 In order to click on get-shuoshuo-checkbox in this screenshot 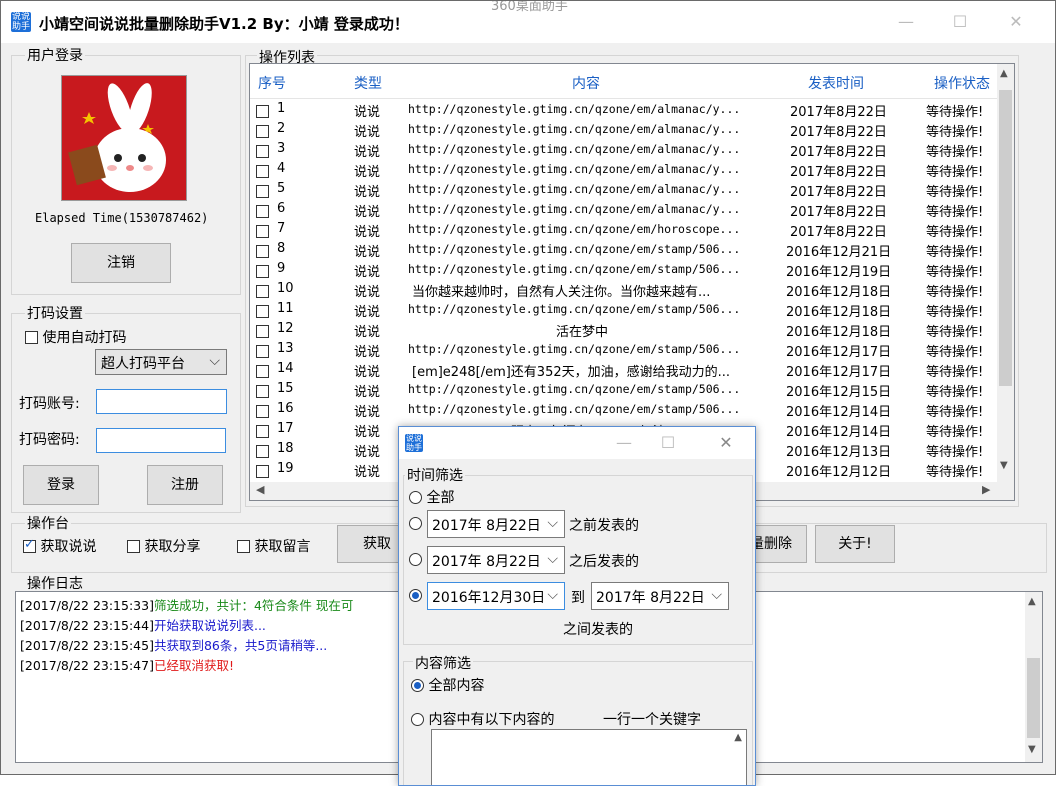, I will do `click(29, 545)`.